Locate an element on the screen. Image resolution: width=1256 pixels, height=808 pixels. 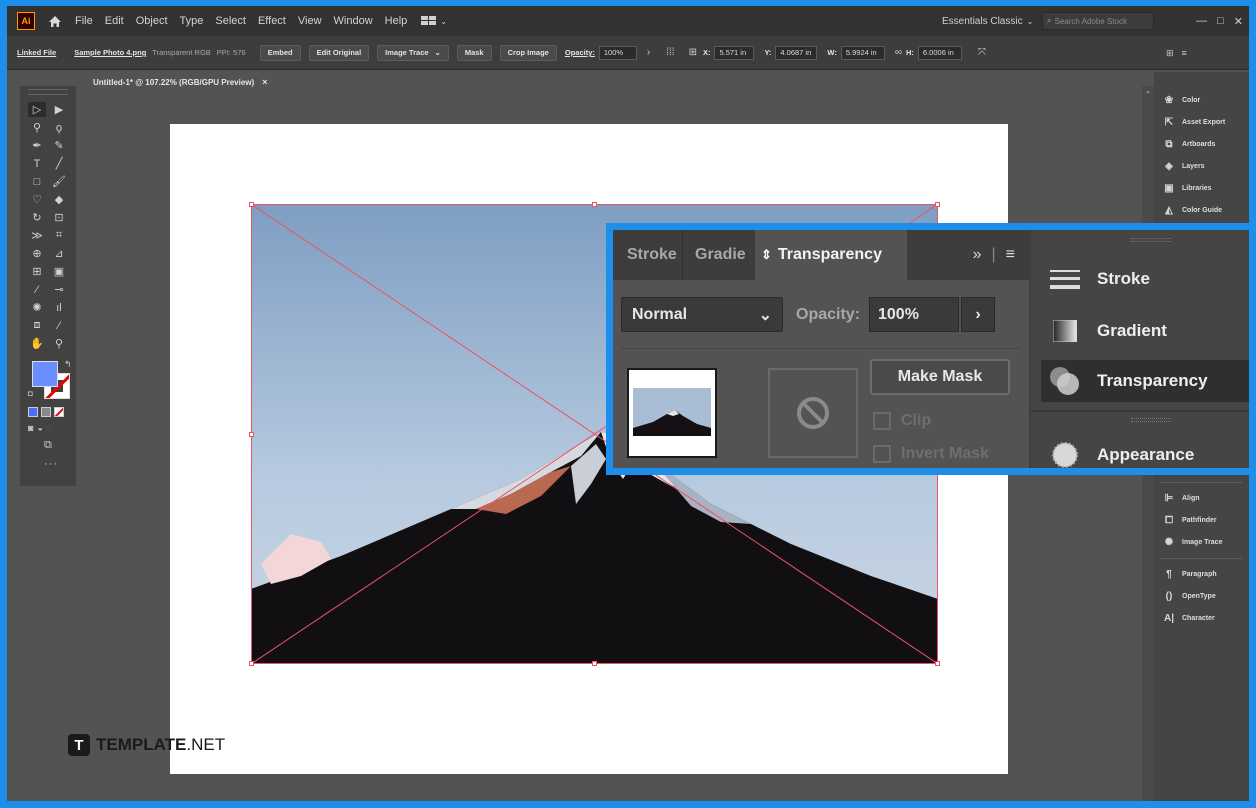
menu-effect: Effect is located at coordinates (272, 21).